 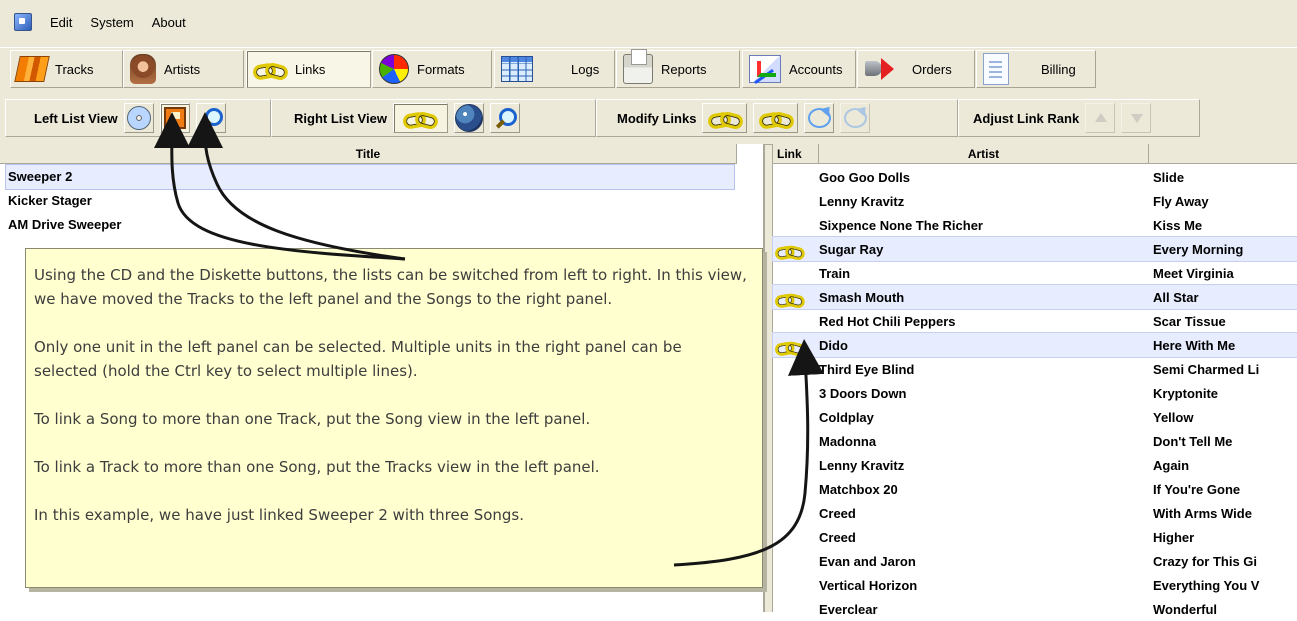 What do you see at coordinates (1193, 273) in the screenshot?
I see `song-title-cell: Meet Virginia` at bounding box center [1193, 273].